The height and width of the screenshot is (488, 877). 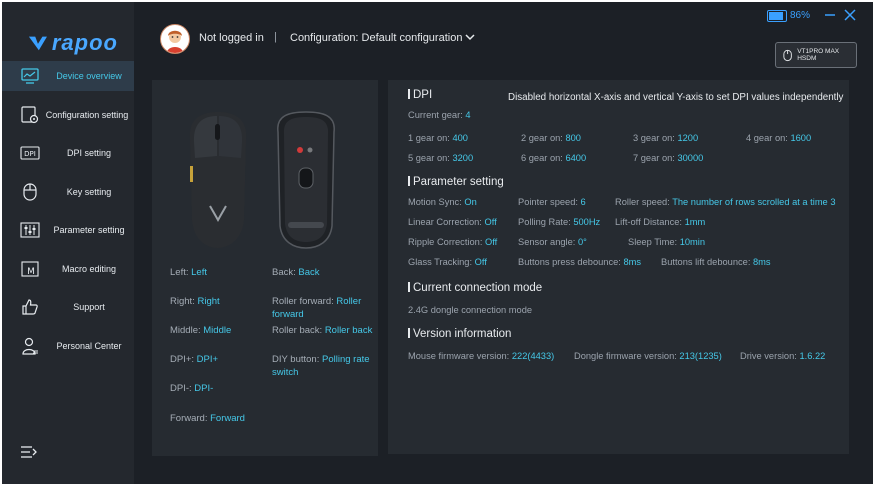 I want to click on sidebar-item-key-setting: Key setting, so click(x=68, y=192).